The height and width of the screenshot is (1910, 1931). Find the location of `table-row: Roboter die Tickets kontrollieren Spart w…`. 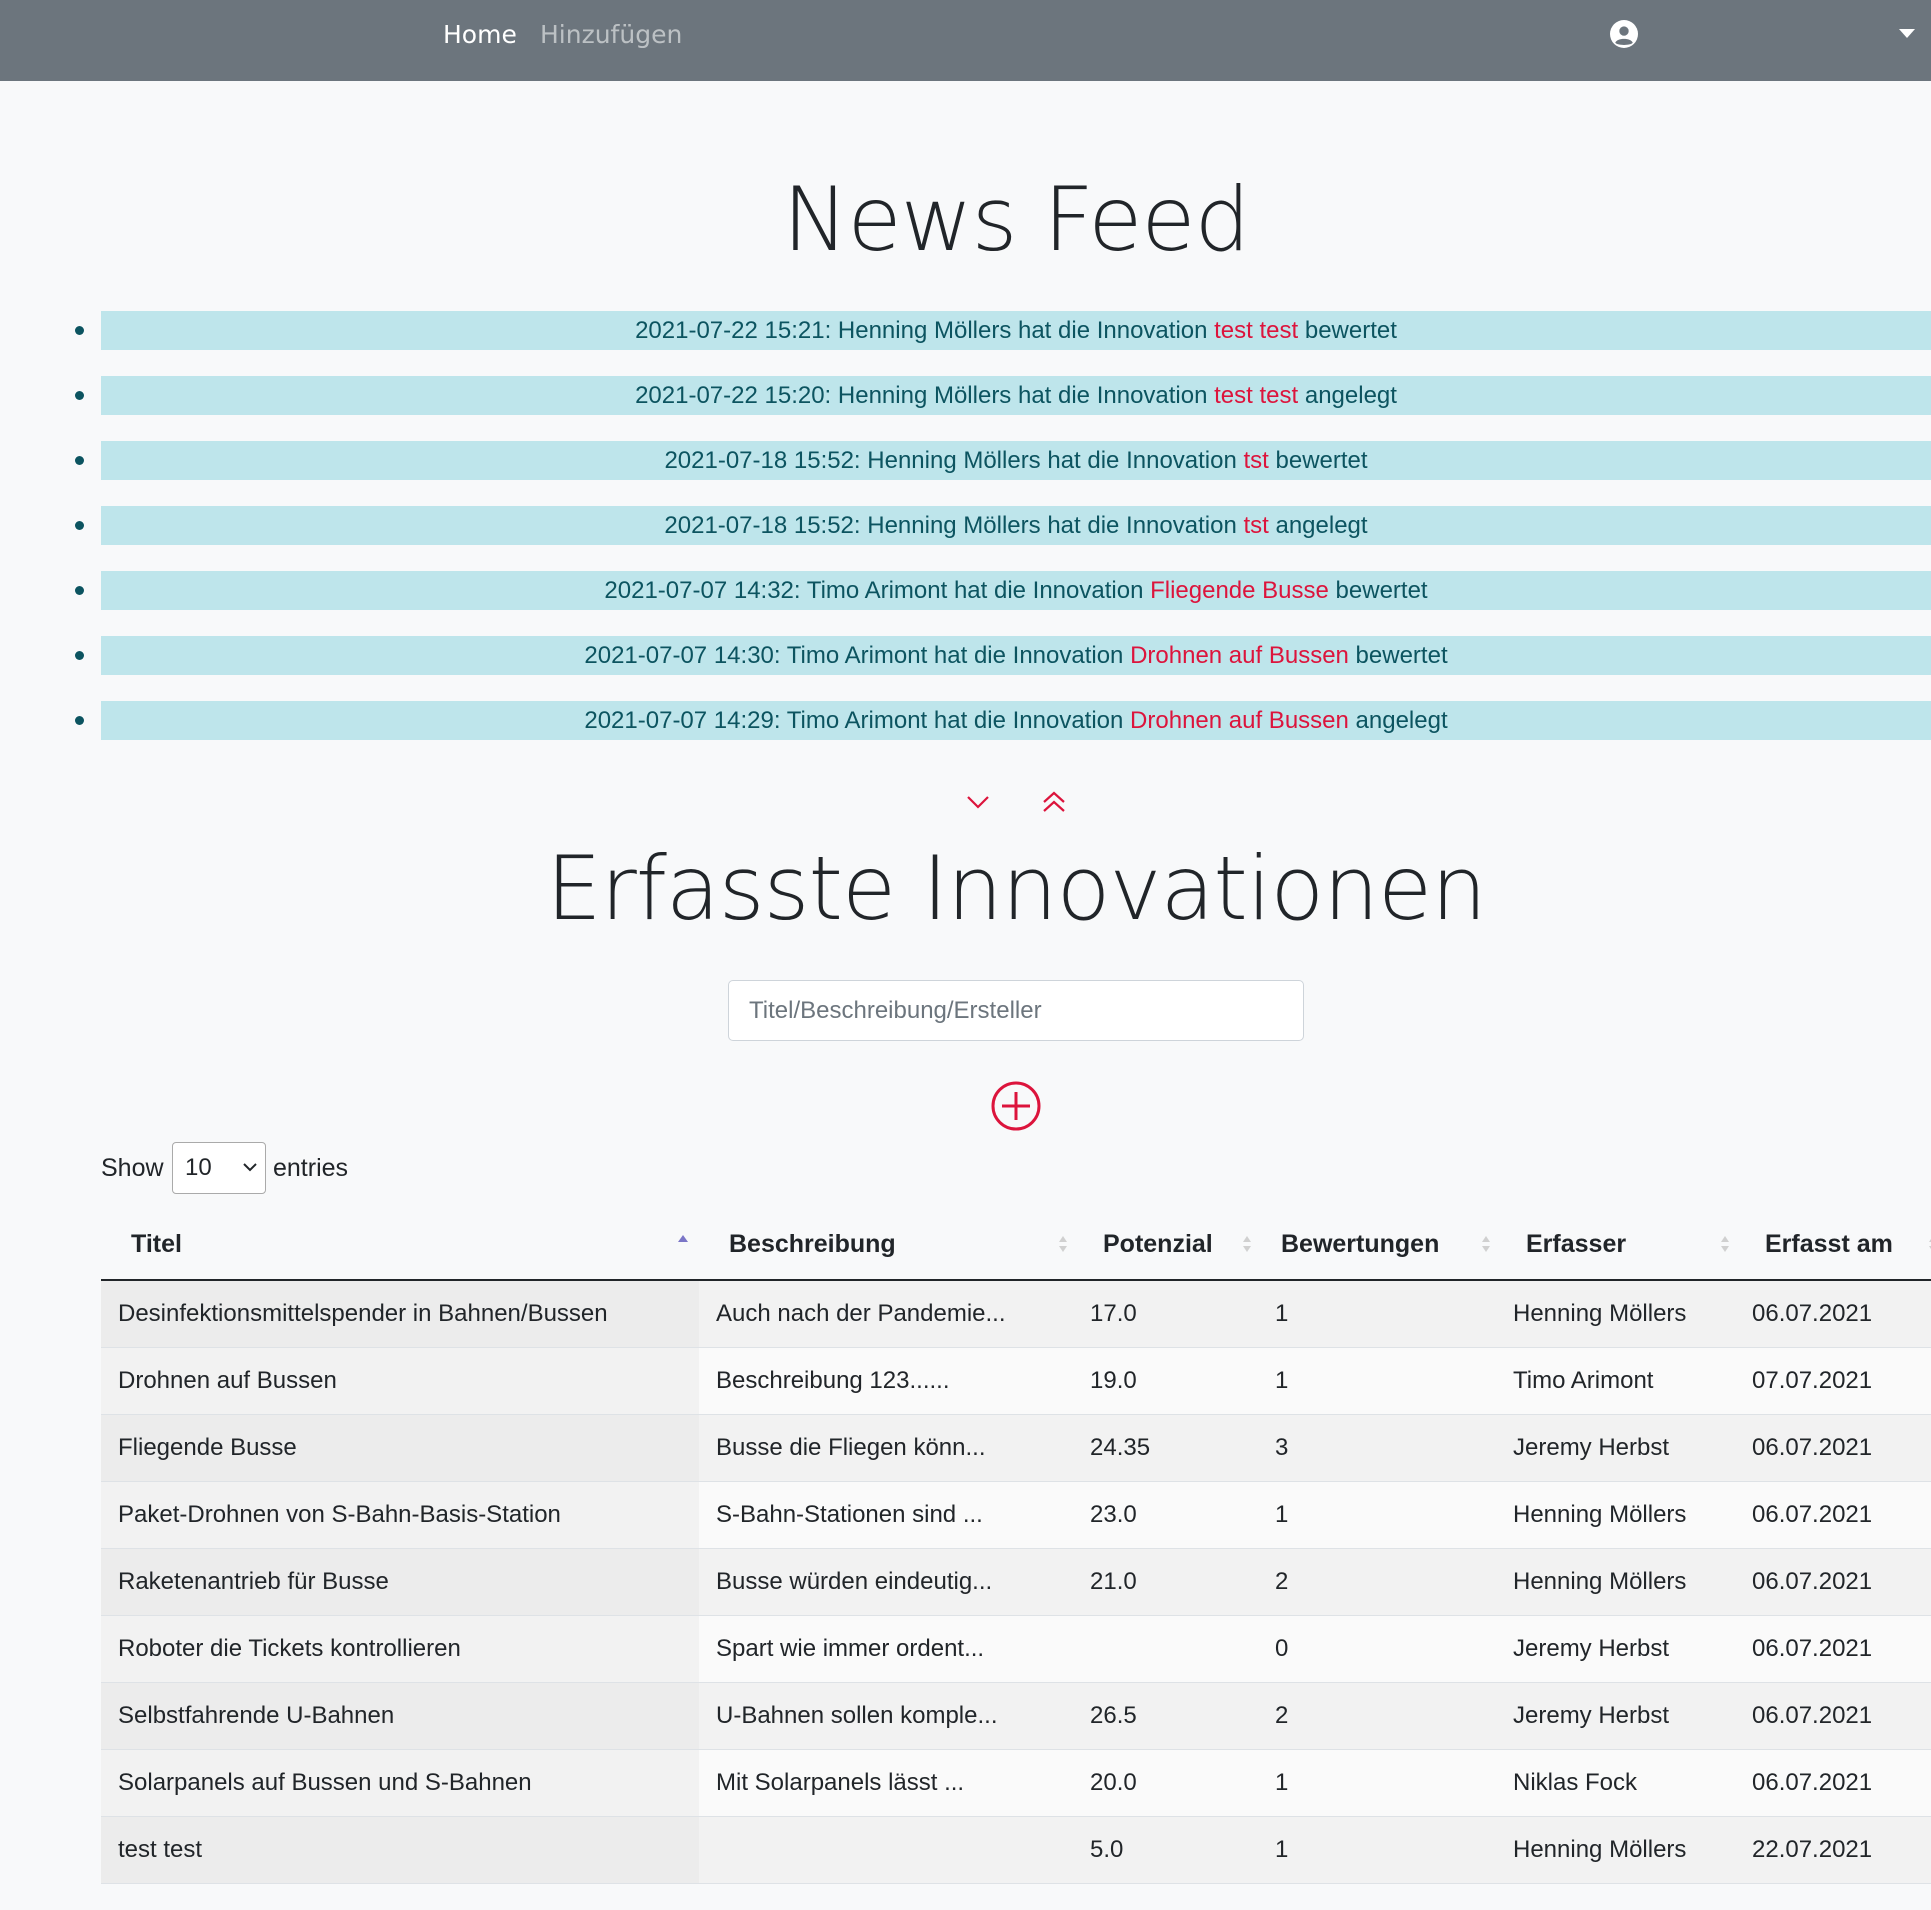

table-row: Roboter die Tickets kontrollieren Spart w… is located at coordinates (1016, 1649).